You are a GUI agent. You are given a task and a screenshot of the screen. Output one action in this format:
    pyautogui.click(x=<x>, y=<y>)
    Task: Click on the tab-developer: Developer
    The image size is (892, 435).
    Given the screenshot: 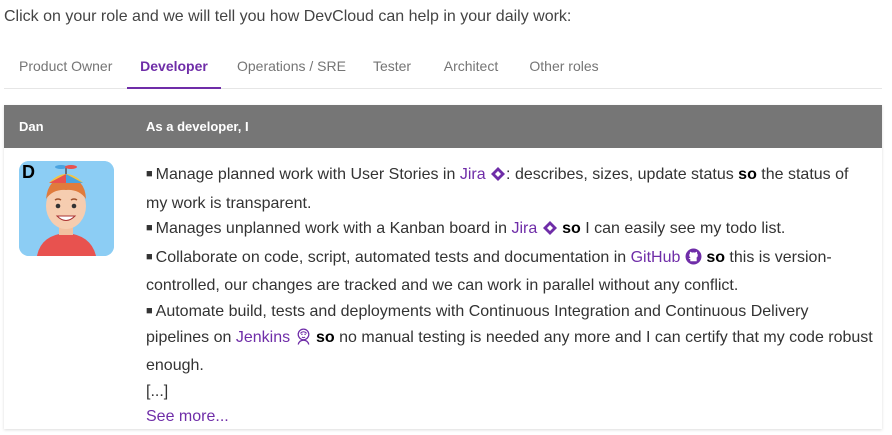 What is the action you would take?
    pyautogui.click(x=174, y=66)
    